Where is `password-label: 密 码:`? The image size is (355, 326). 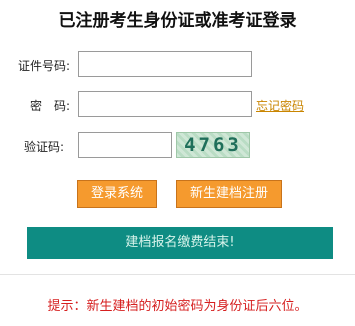
password-label: 密 码: is located at coordinates (50, 106).